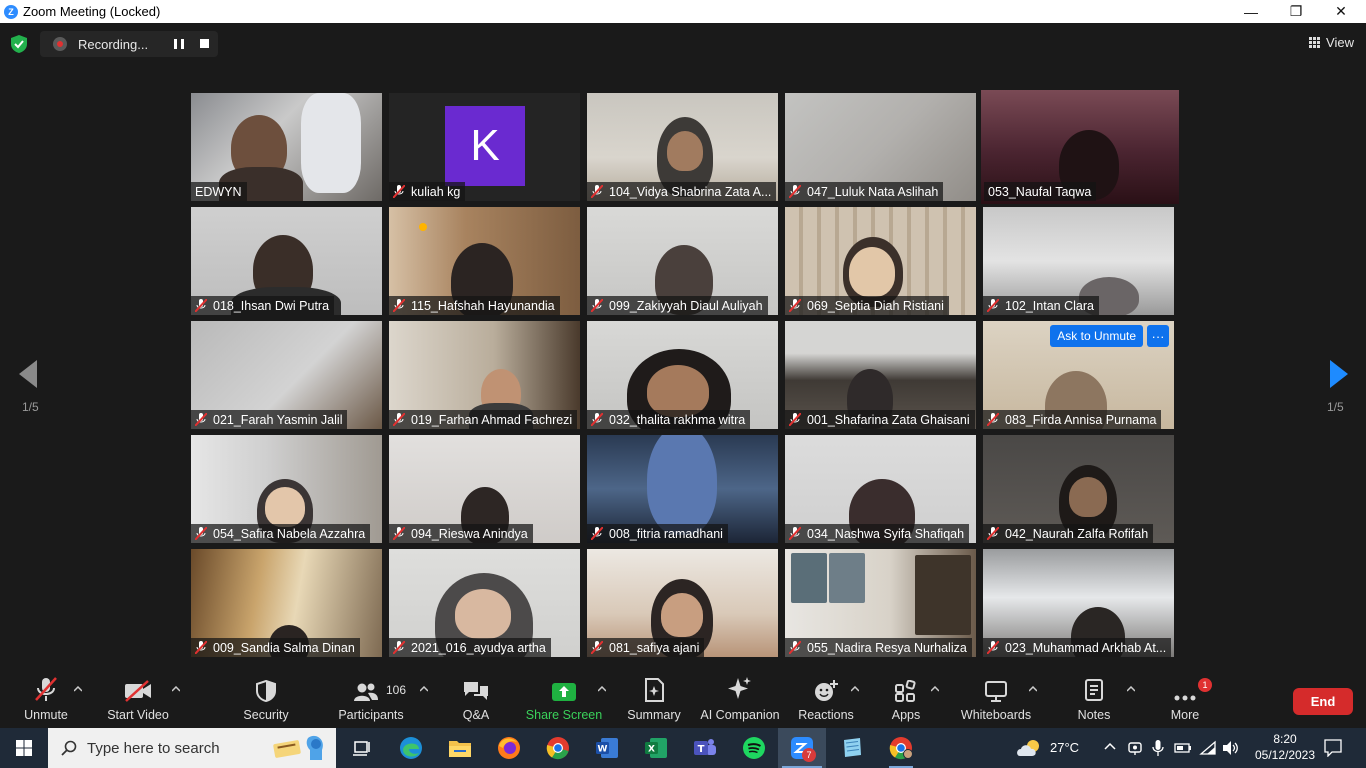 The image size is (1366, 768). I want to click on whiteboards-options-caret-icon, so click(1033, 689).